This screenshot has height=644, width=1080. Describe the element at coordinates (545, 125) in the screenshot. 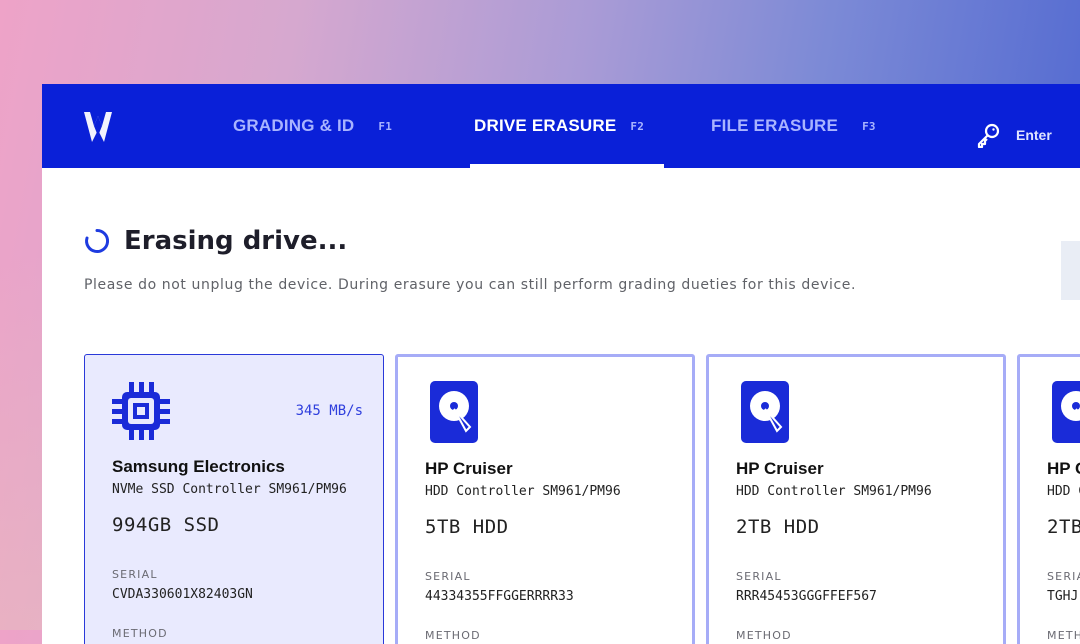

I see `tab-label: DRIVE ERASURE` at that location.